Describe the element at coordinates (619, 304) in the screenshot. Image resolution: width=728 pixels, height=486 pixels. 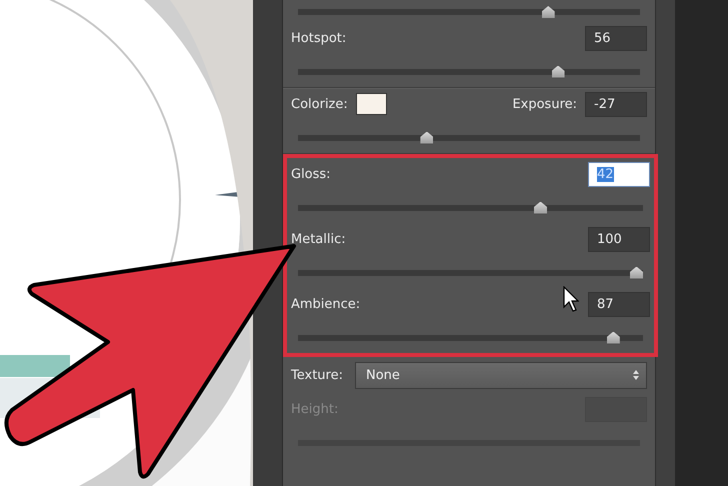
I see `value-field: 87` at that location.